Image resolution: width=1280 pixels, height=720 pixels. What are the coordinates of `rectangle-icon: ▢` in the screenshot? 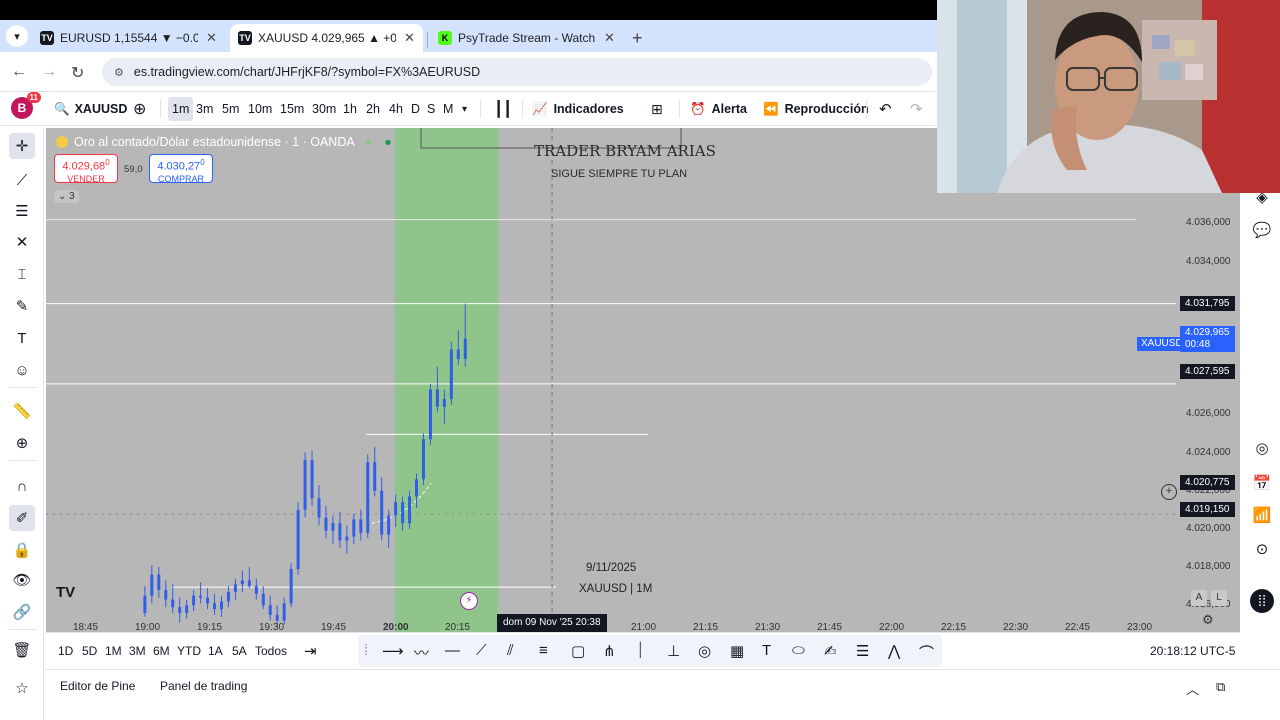 It's located at (578, 651).